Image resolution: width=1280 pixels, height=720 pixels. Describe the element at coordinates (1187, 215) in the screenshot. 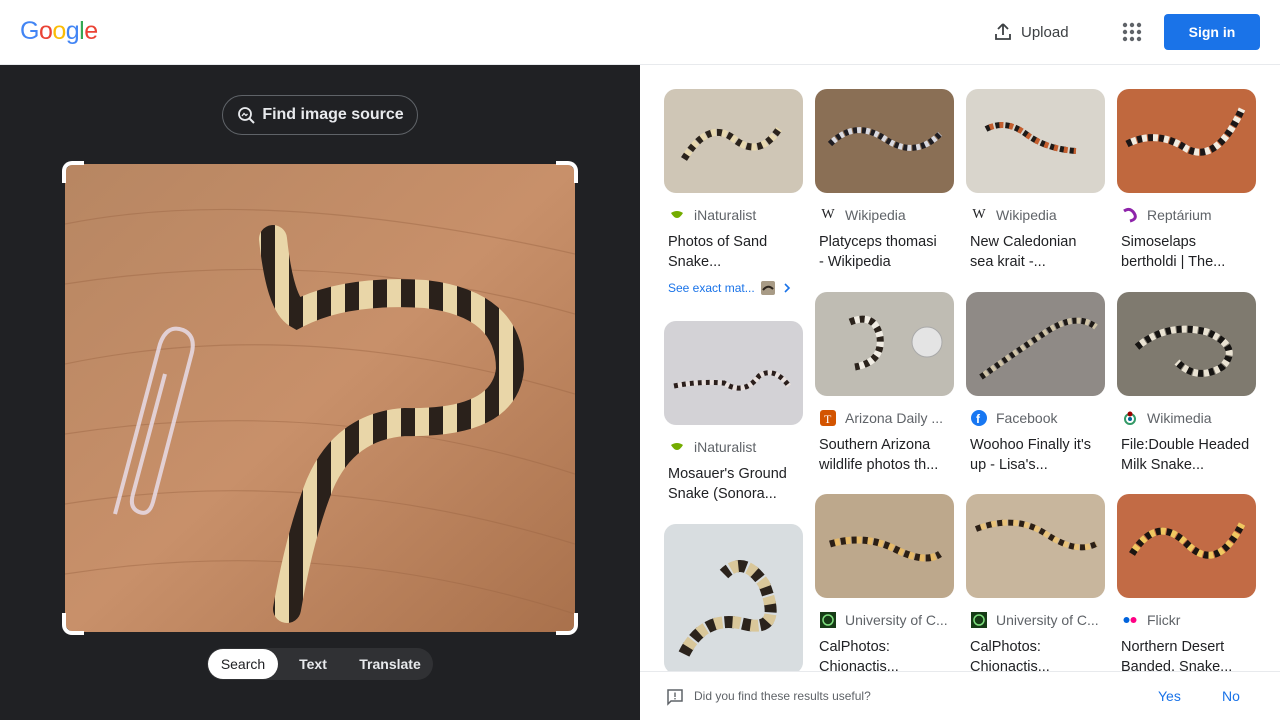

I see `result-source: Reptárium` at that location.